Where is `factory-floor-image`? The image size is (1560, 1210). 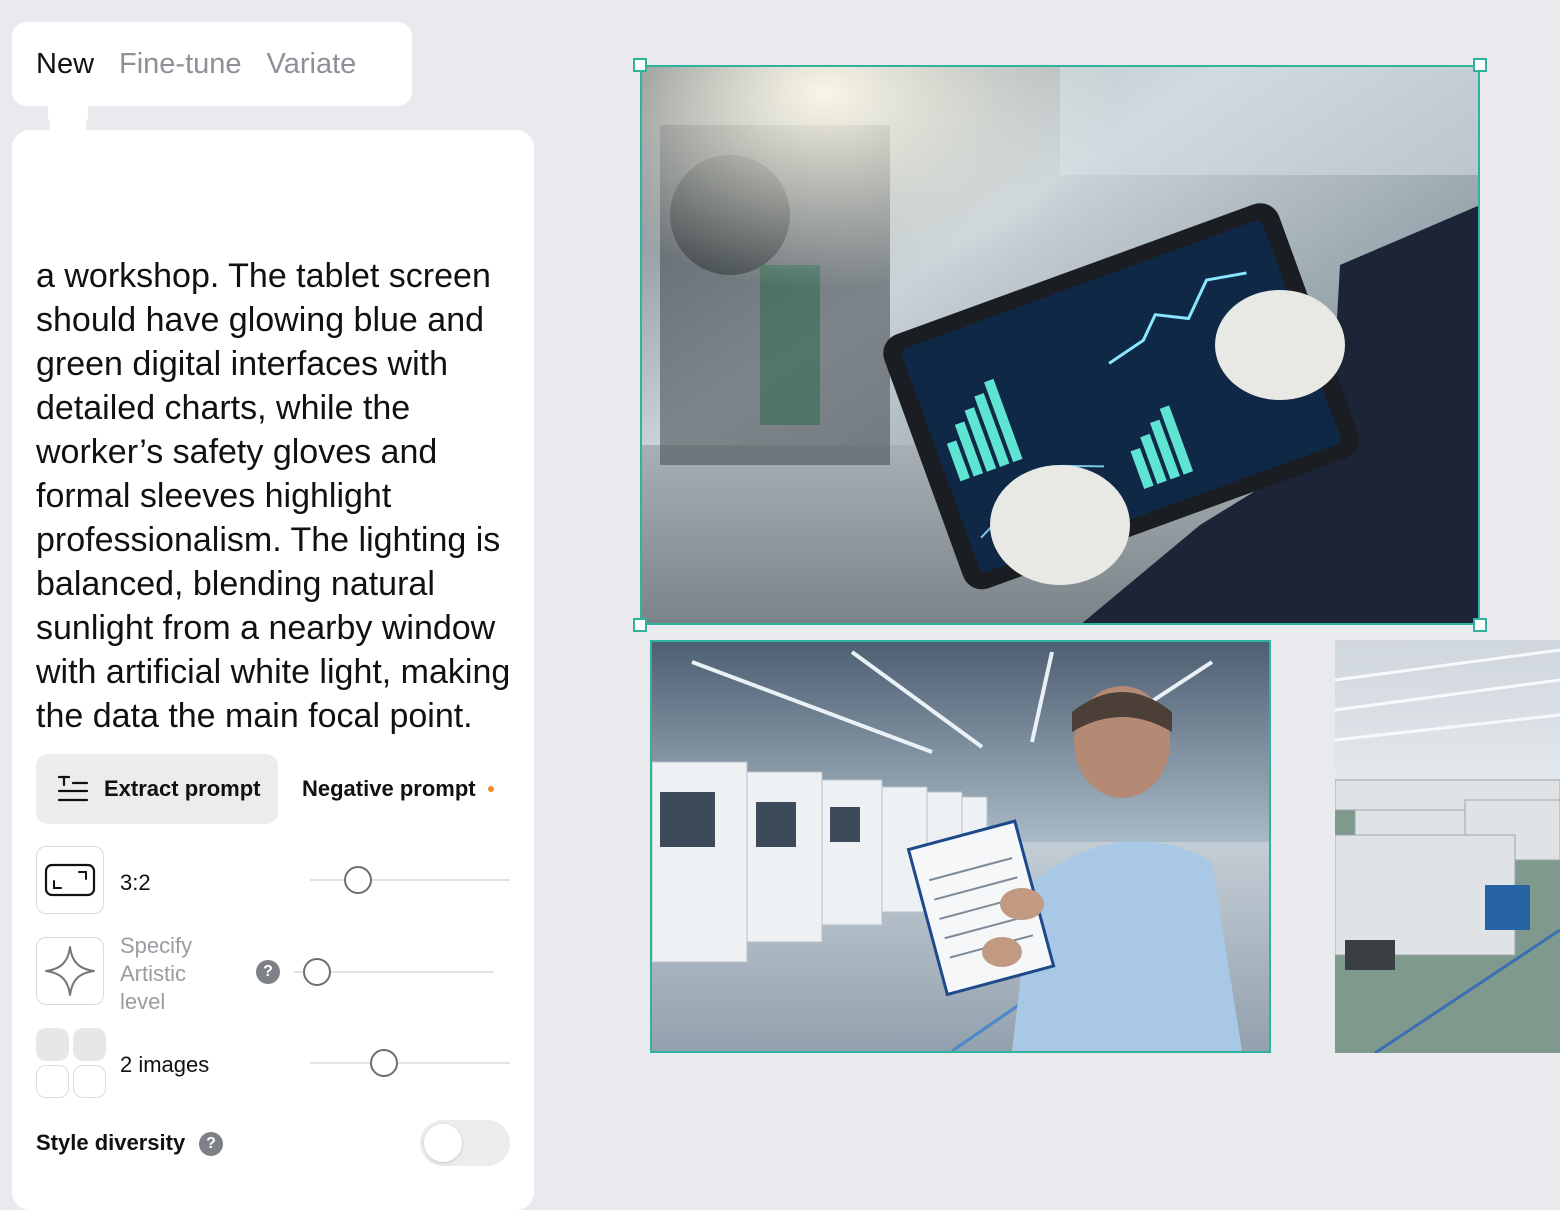
factory-floor-image is located at coordinates (1447, 846).